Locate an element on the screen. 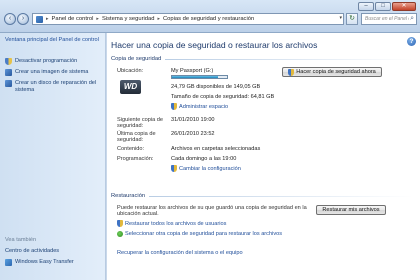 This screenshot has width=420, height=280. sidebar-link-label: Windows Easy Transfer is located at coordinates (44, 262).